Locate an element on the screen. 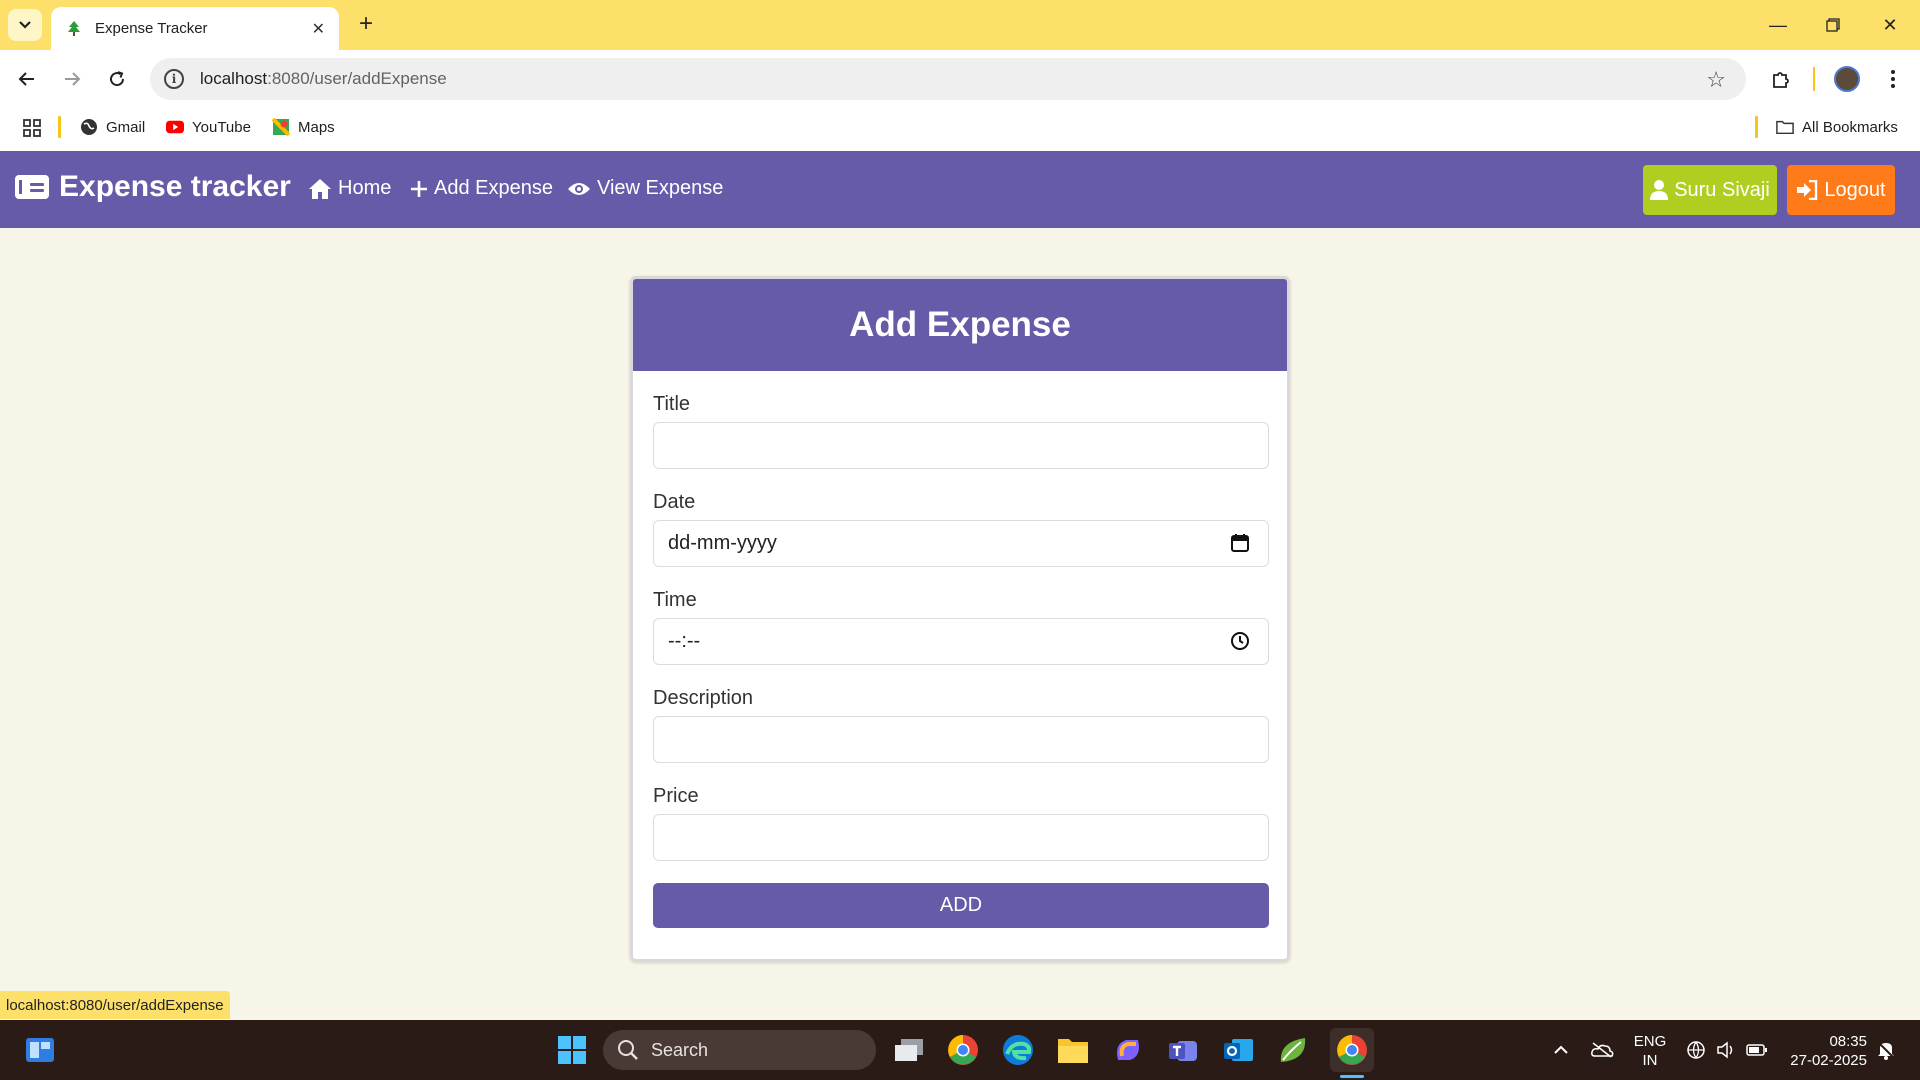  price-input is located at coordinates (961, 837).